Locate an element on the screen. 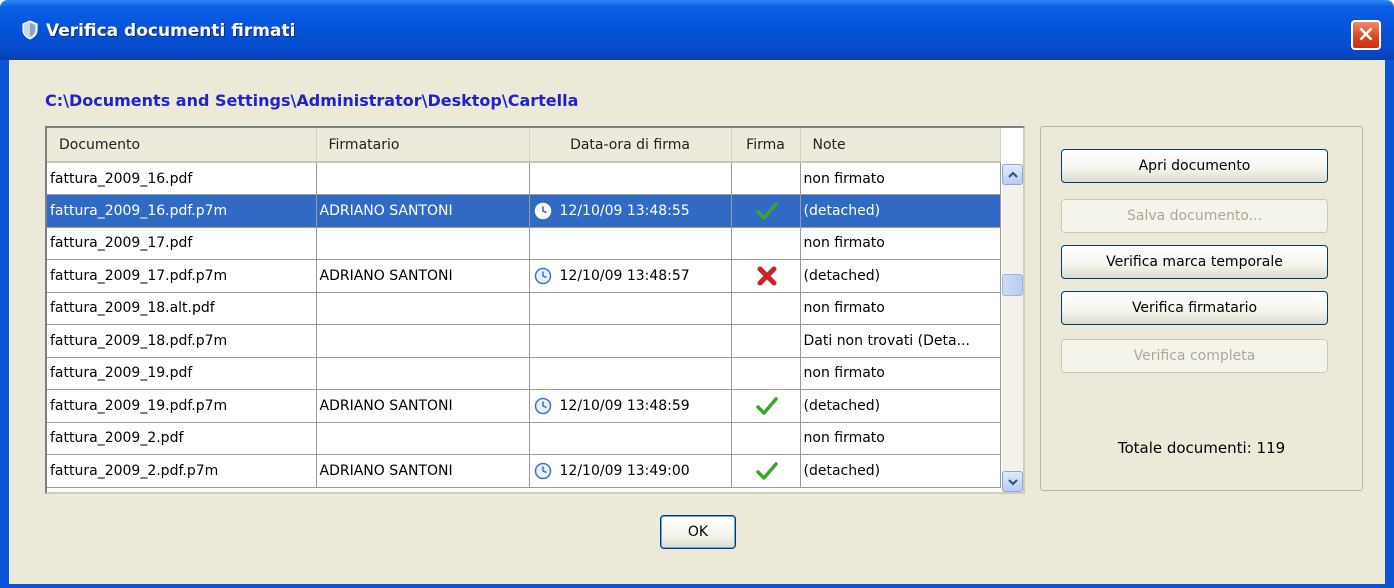  cell-data-ora: 12/10/09 13:48:59 is located at coordinates (630, 406).